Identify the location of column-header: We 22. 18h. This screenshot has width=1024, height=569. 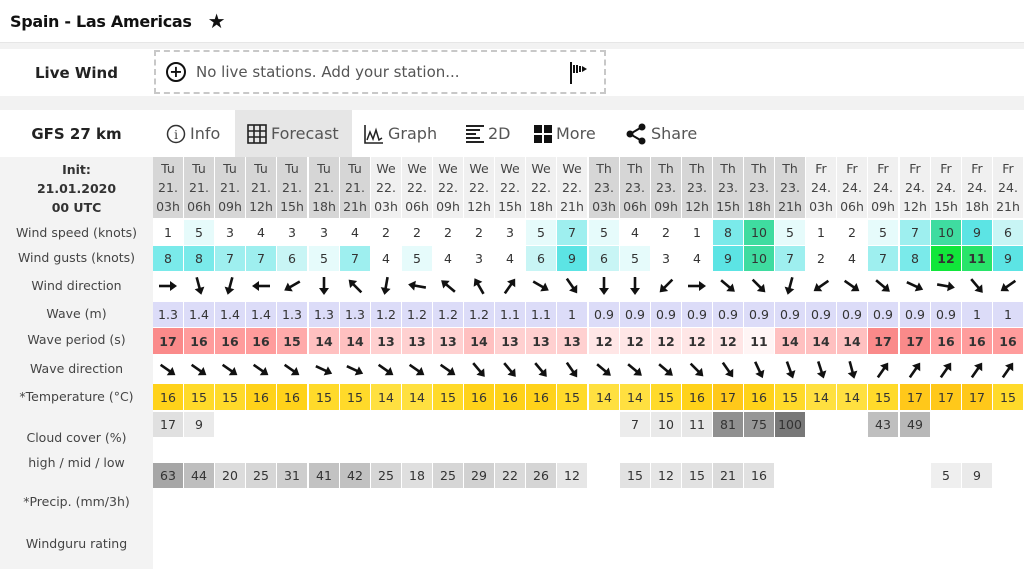
(541, 187).